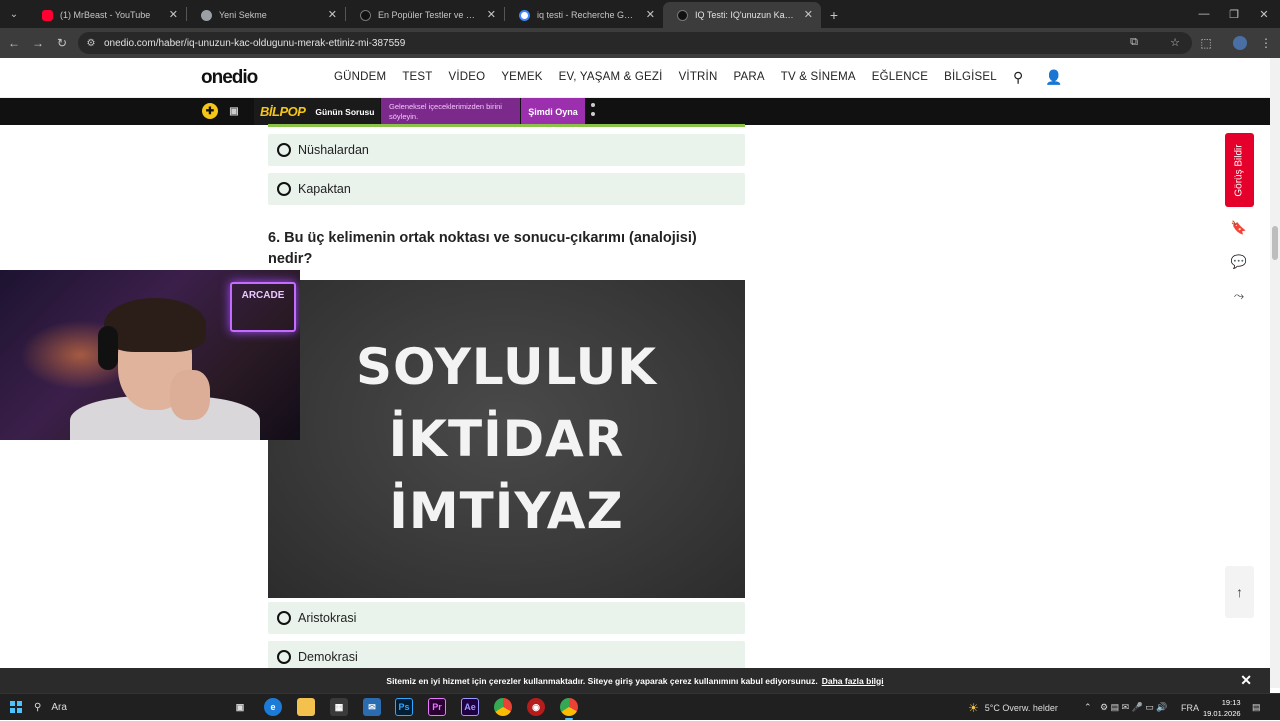 Image resolution: width=1280 pixels, height=721 pixels. What do you see at coordinates (470, 707) in the screenshot?
I see `after-effects-icon: Ae` at bounding box center [470, 707].